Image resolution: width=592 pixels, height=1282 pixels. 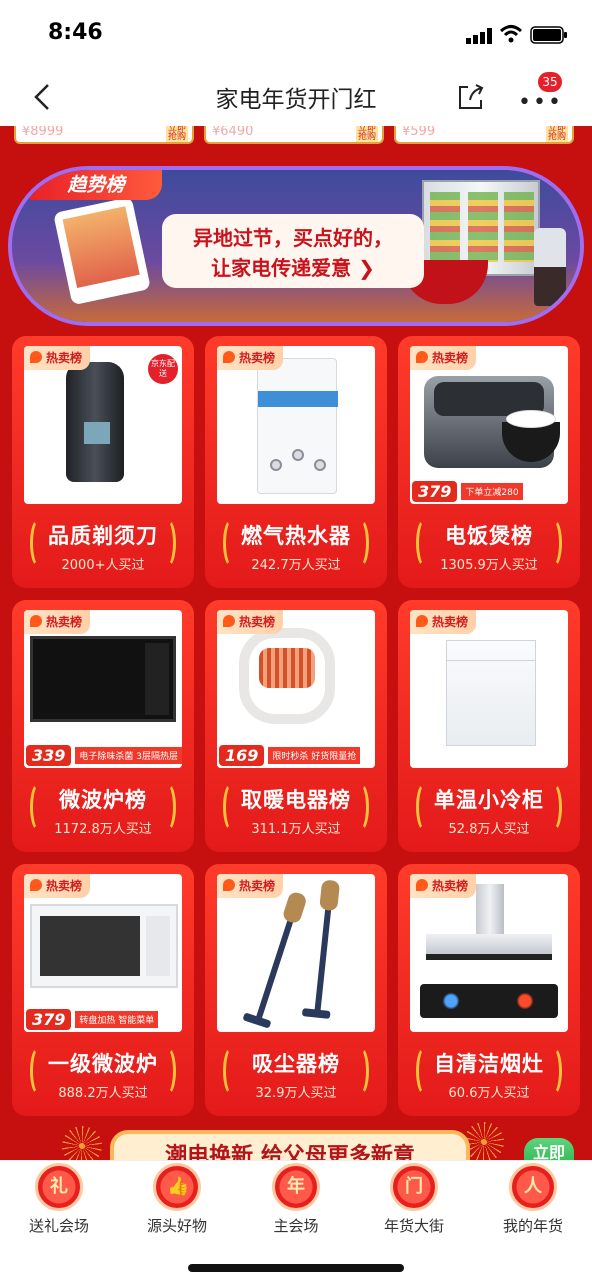 What do you see at coordinates (117, 1019) in the screenshot?
I see `promo-text: 转盘加热 智能菜单` at bounding box center [117, 1019].